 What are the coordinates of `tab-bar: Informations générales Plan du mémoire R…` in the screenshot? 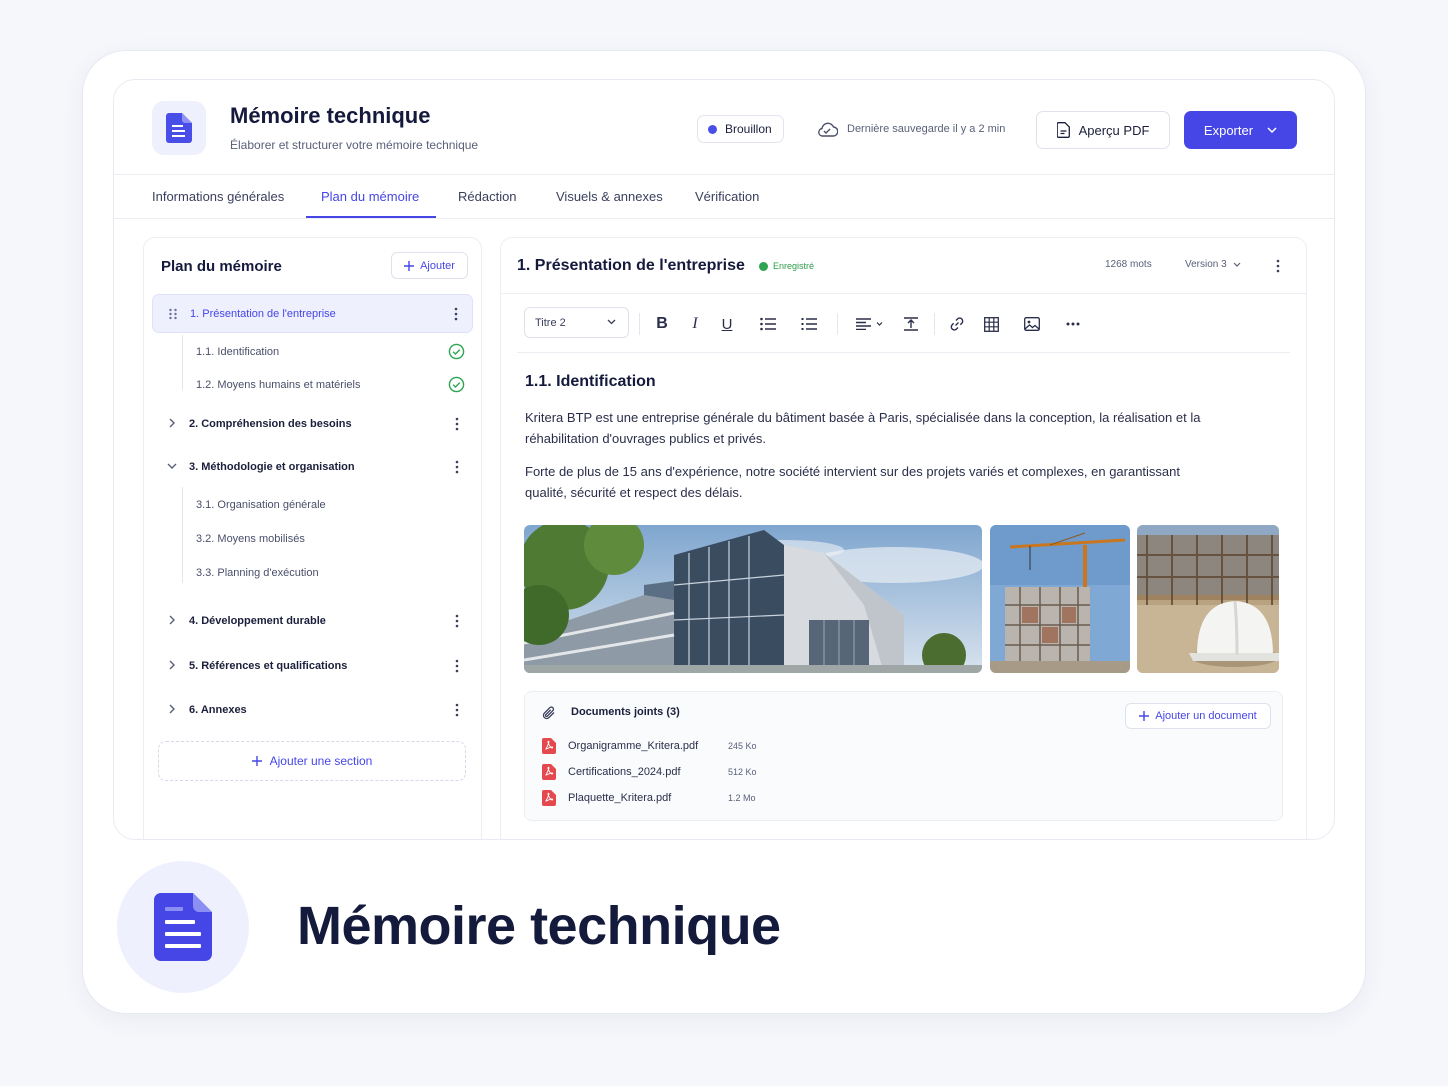 It's located at (724, 197).